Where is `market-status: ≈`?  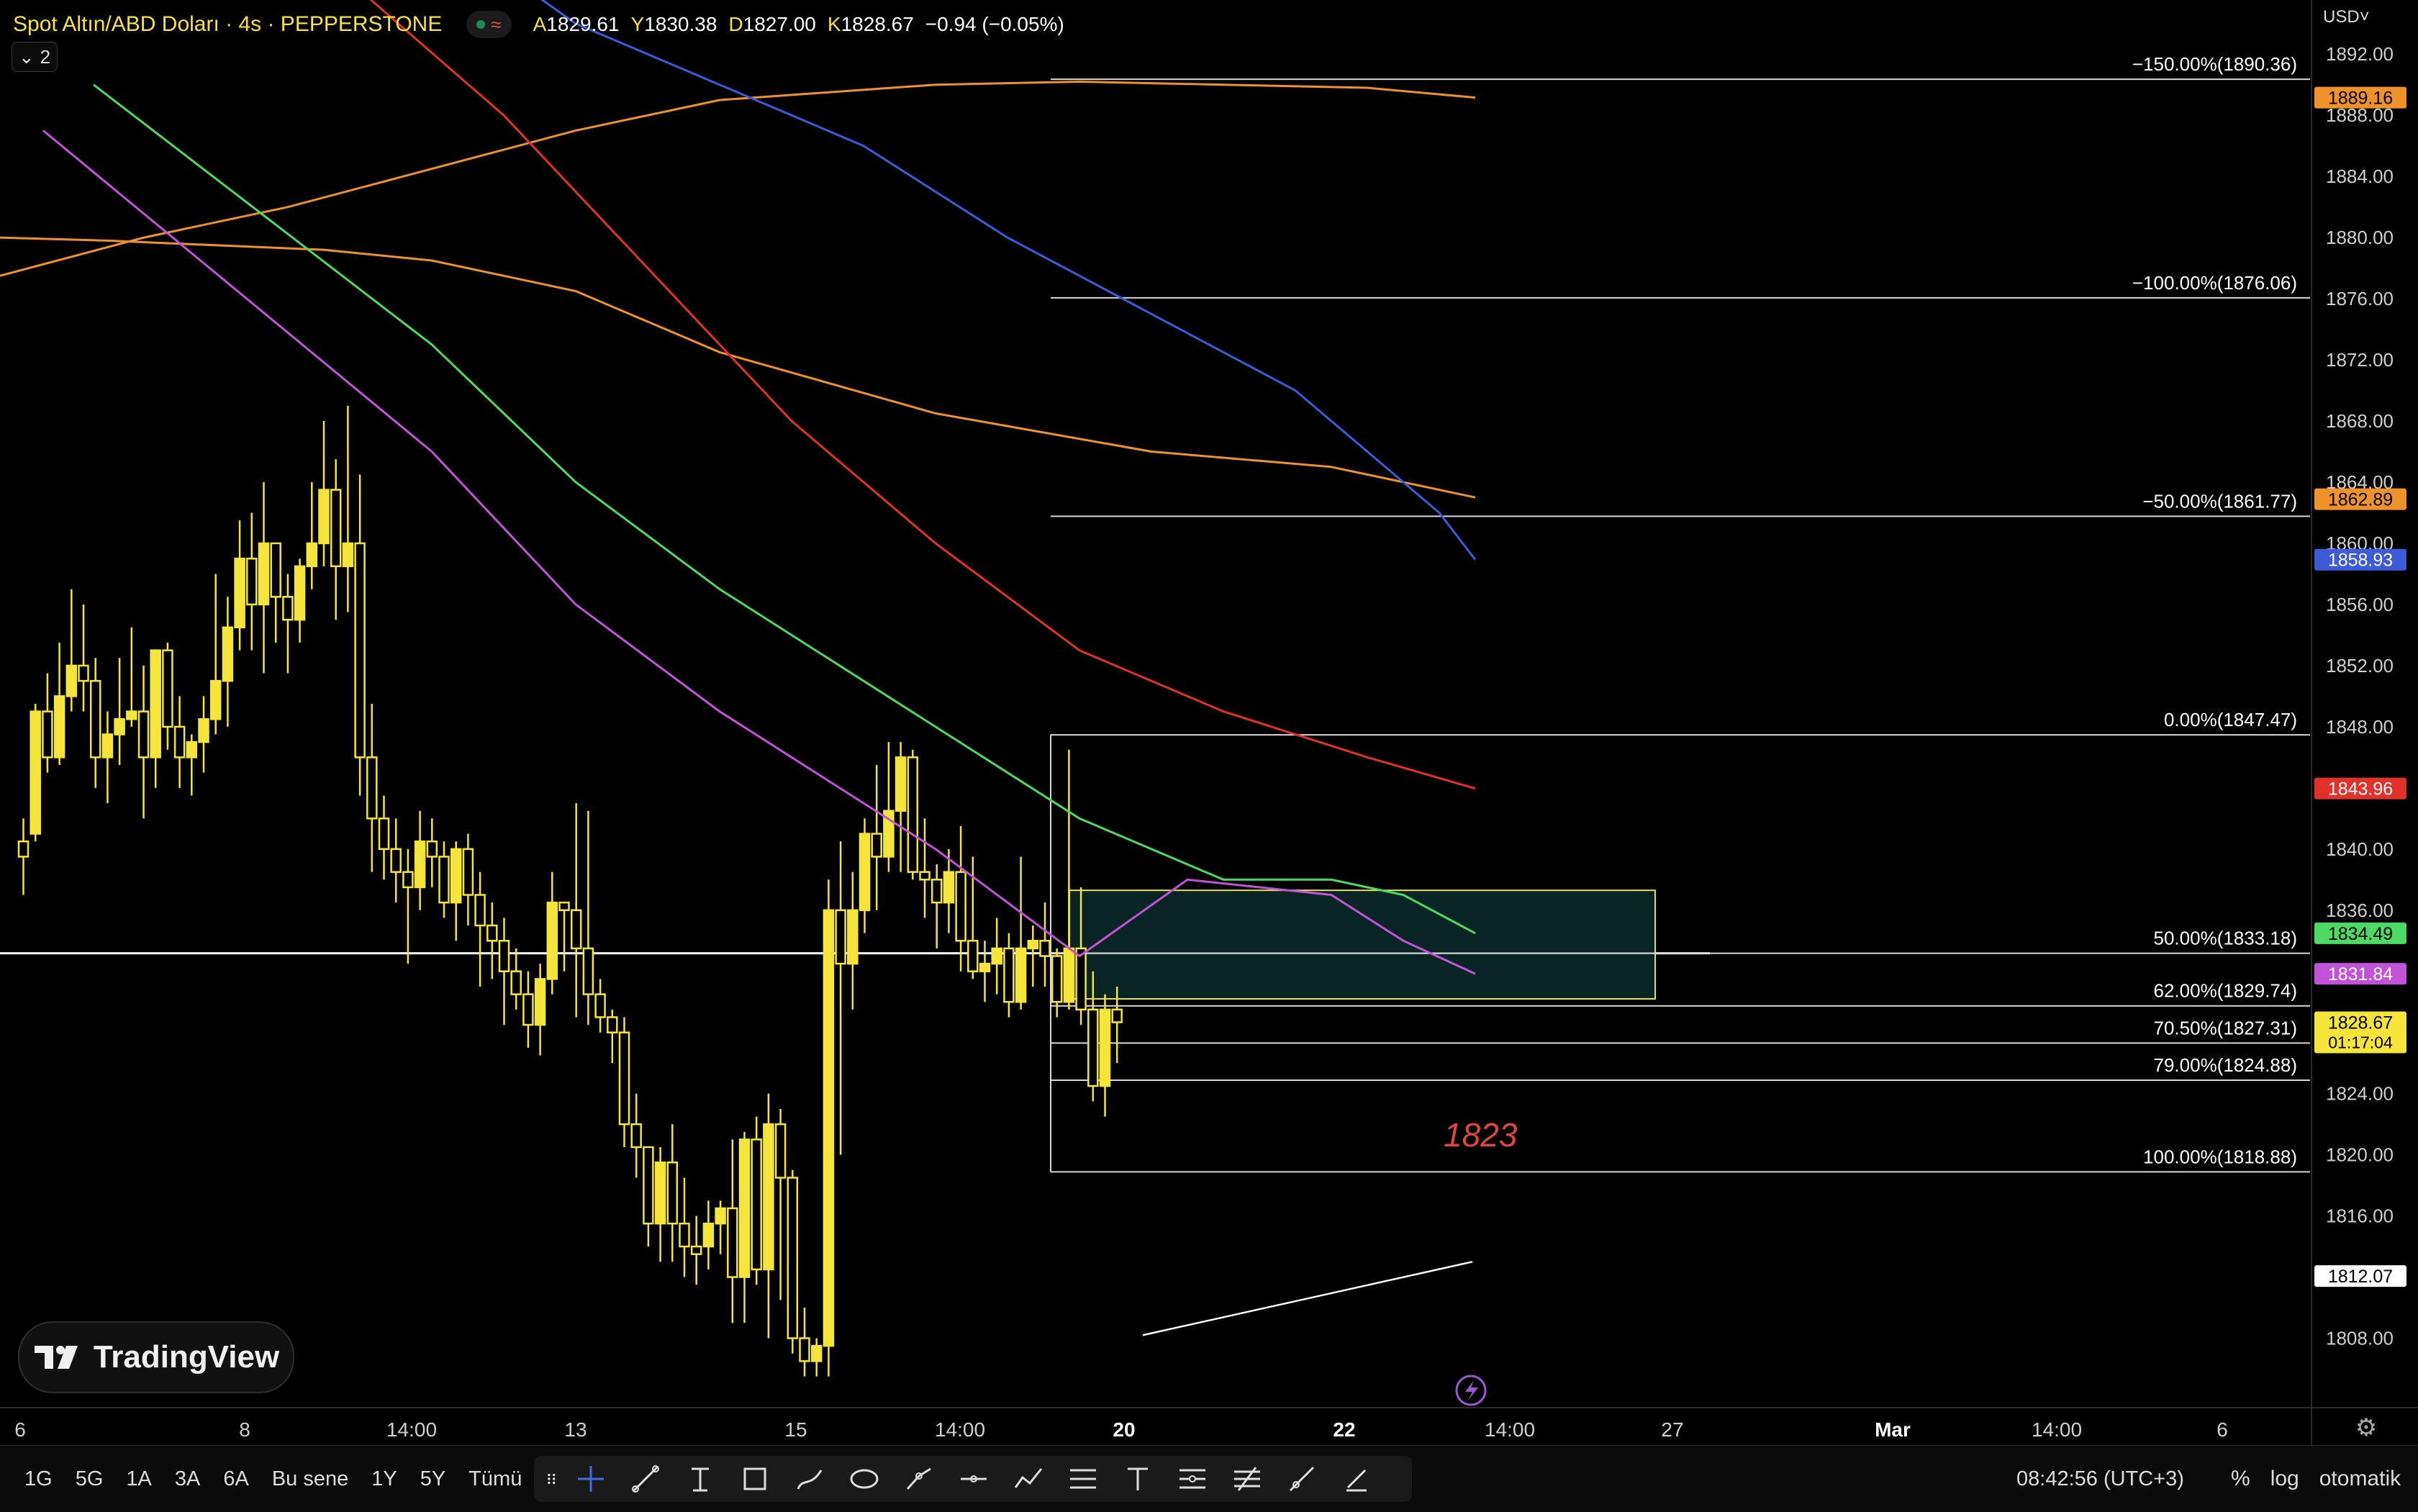
market-status: ≈ is located at coordinates (489, 24).